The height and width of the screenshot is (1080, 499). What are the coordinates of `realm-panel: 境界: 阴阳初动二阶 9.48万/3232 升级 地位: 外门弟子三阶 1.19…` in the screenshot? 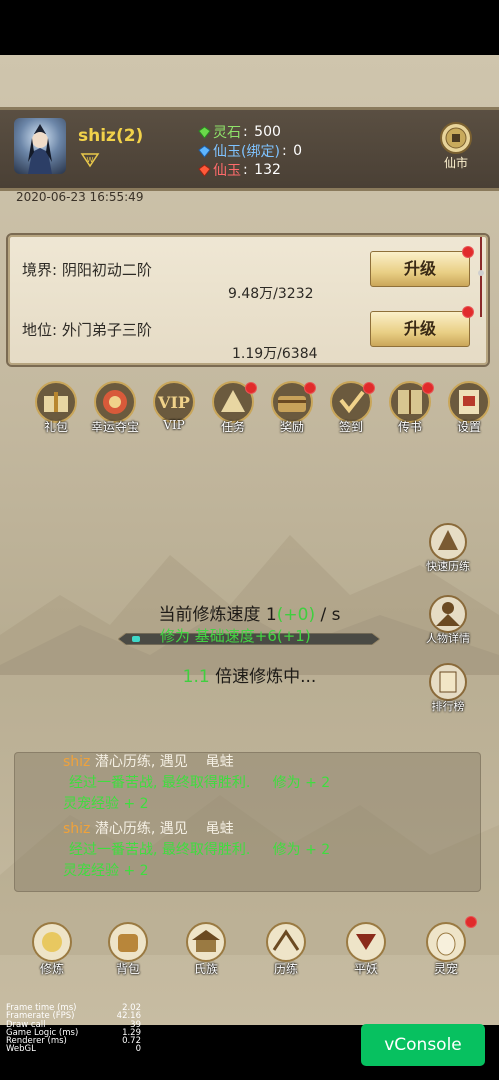 It's located at (248, 300).